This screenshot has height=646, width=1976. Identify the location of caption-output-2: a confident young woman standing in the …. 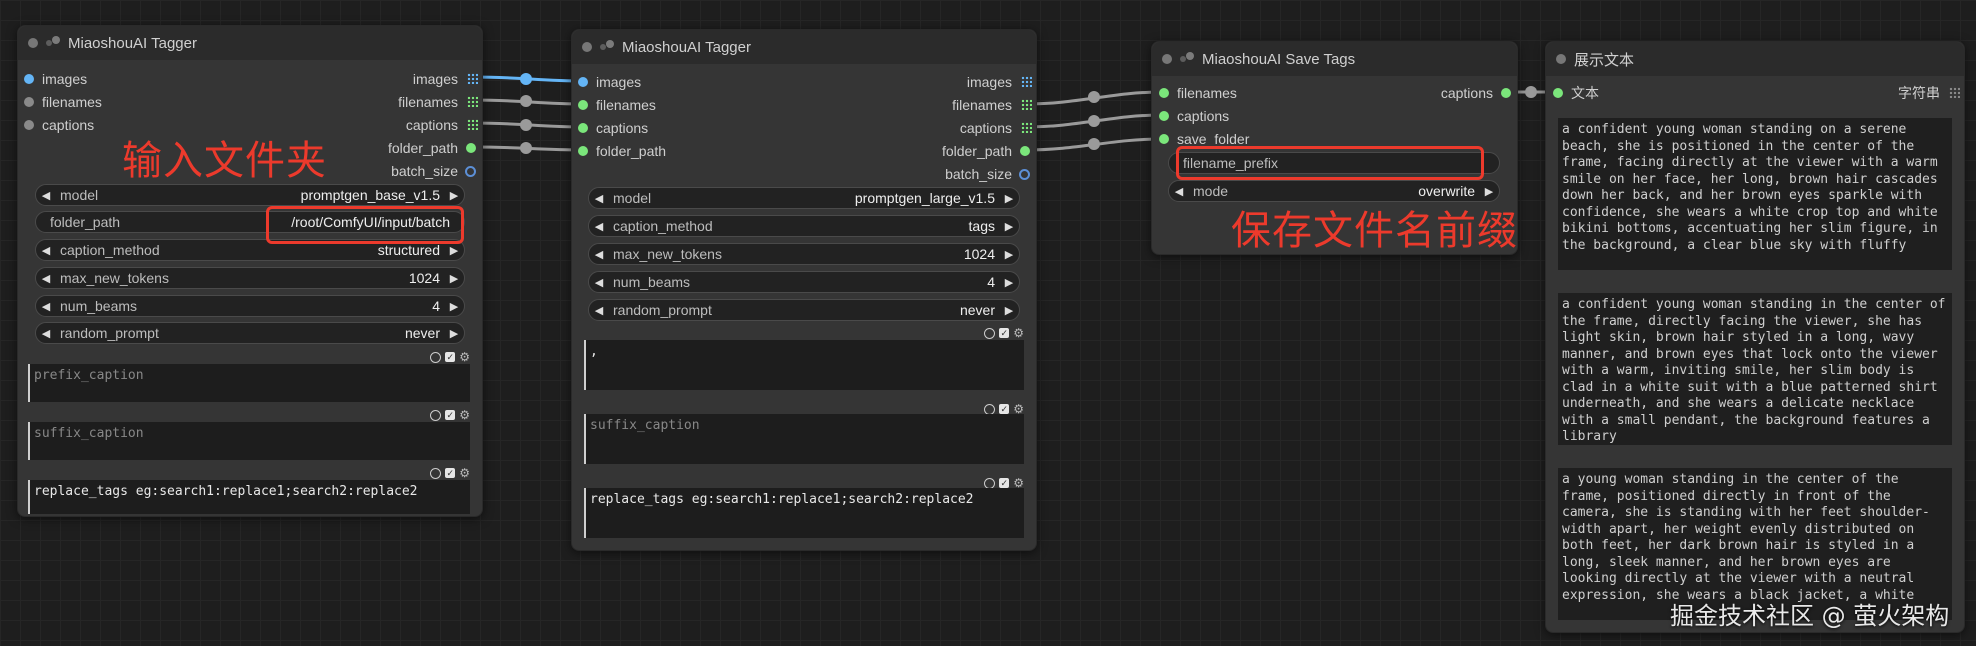
(1755, 369).